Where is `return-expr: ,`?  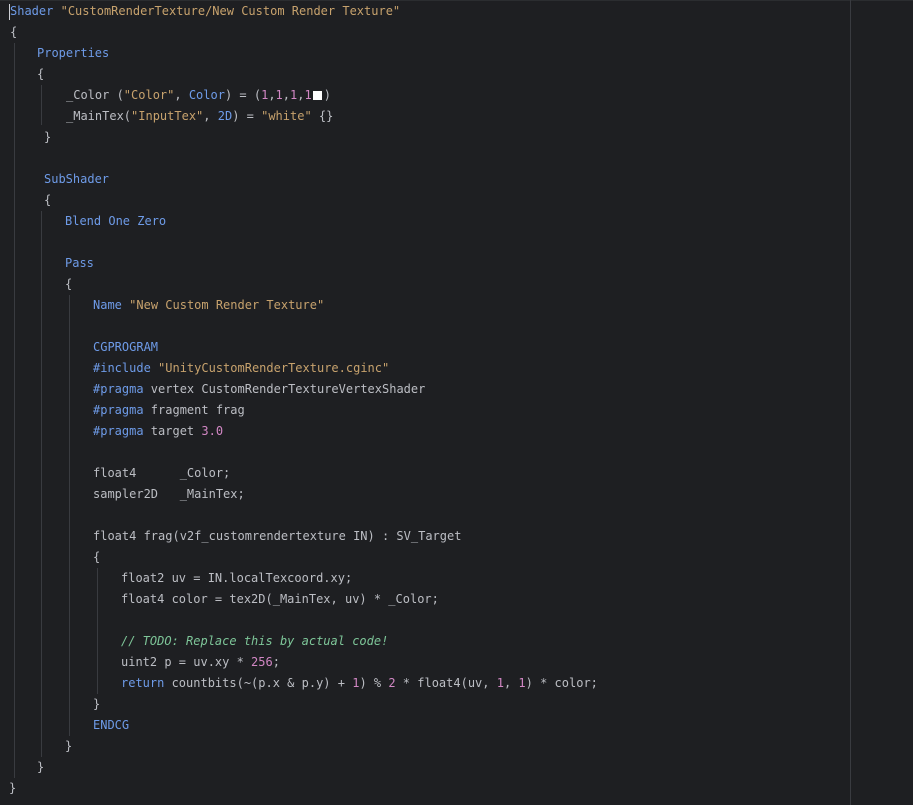 return-expr: , is located at coordinates (511, 683).